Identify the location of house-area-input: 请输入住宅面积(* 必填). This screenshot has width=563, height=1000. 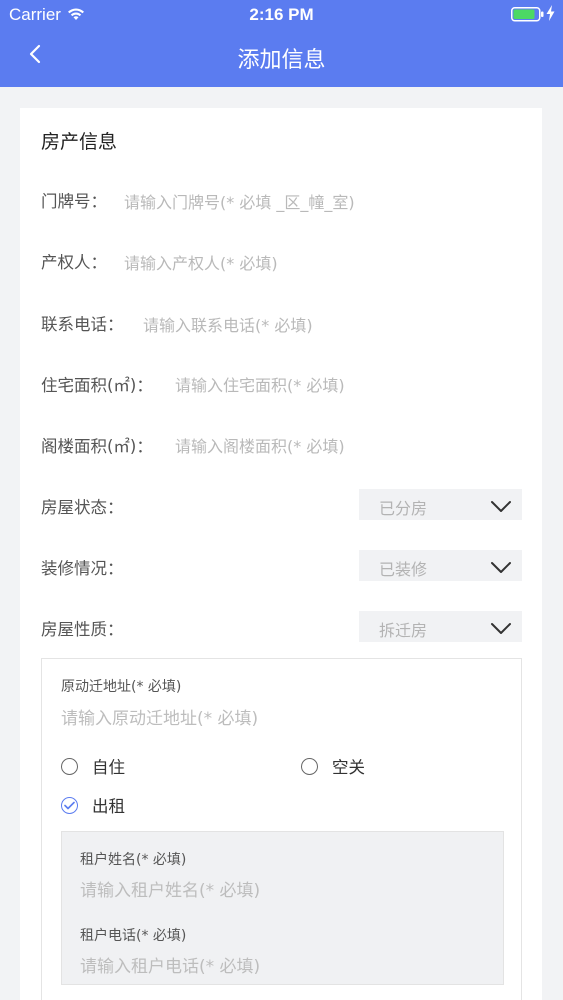
(260, 384).